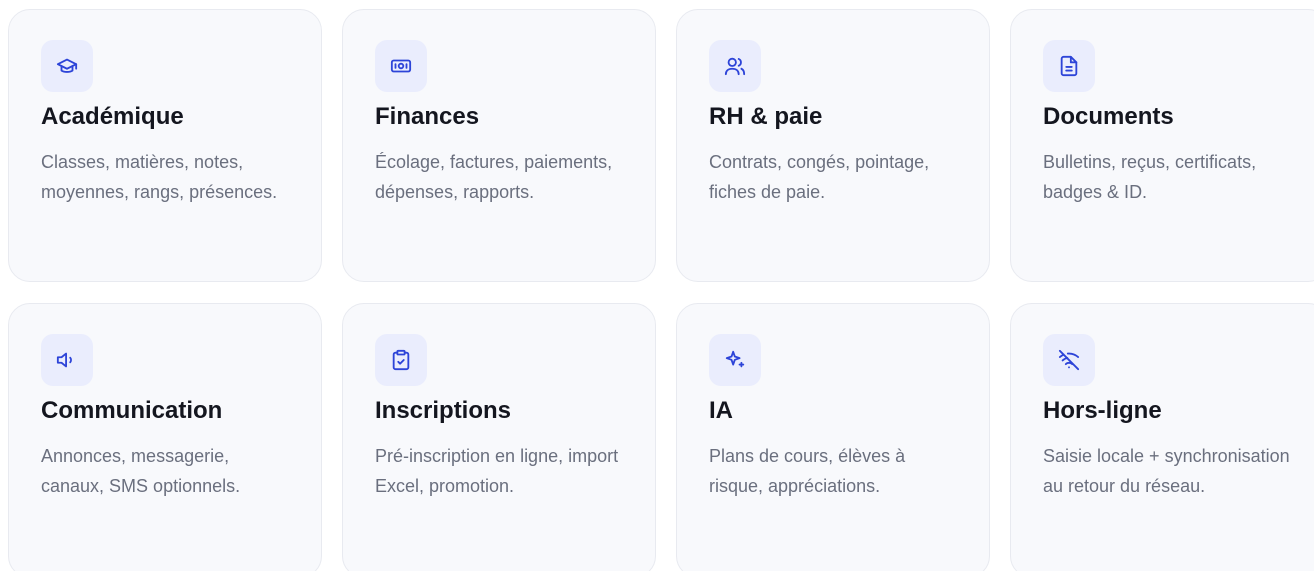 This screenshot has width=1314, height=571. What do you see at coordinates (766, 116) in the screenshot?
I see `feature-title: RH & paie` at bounding box center [766, 116].